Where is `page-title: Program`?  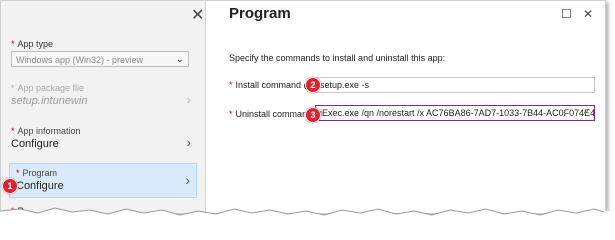 page-title: Program is located at coordinates (260, 13).